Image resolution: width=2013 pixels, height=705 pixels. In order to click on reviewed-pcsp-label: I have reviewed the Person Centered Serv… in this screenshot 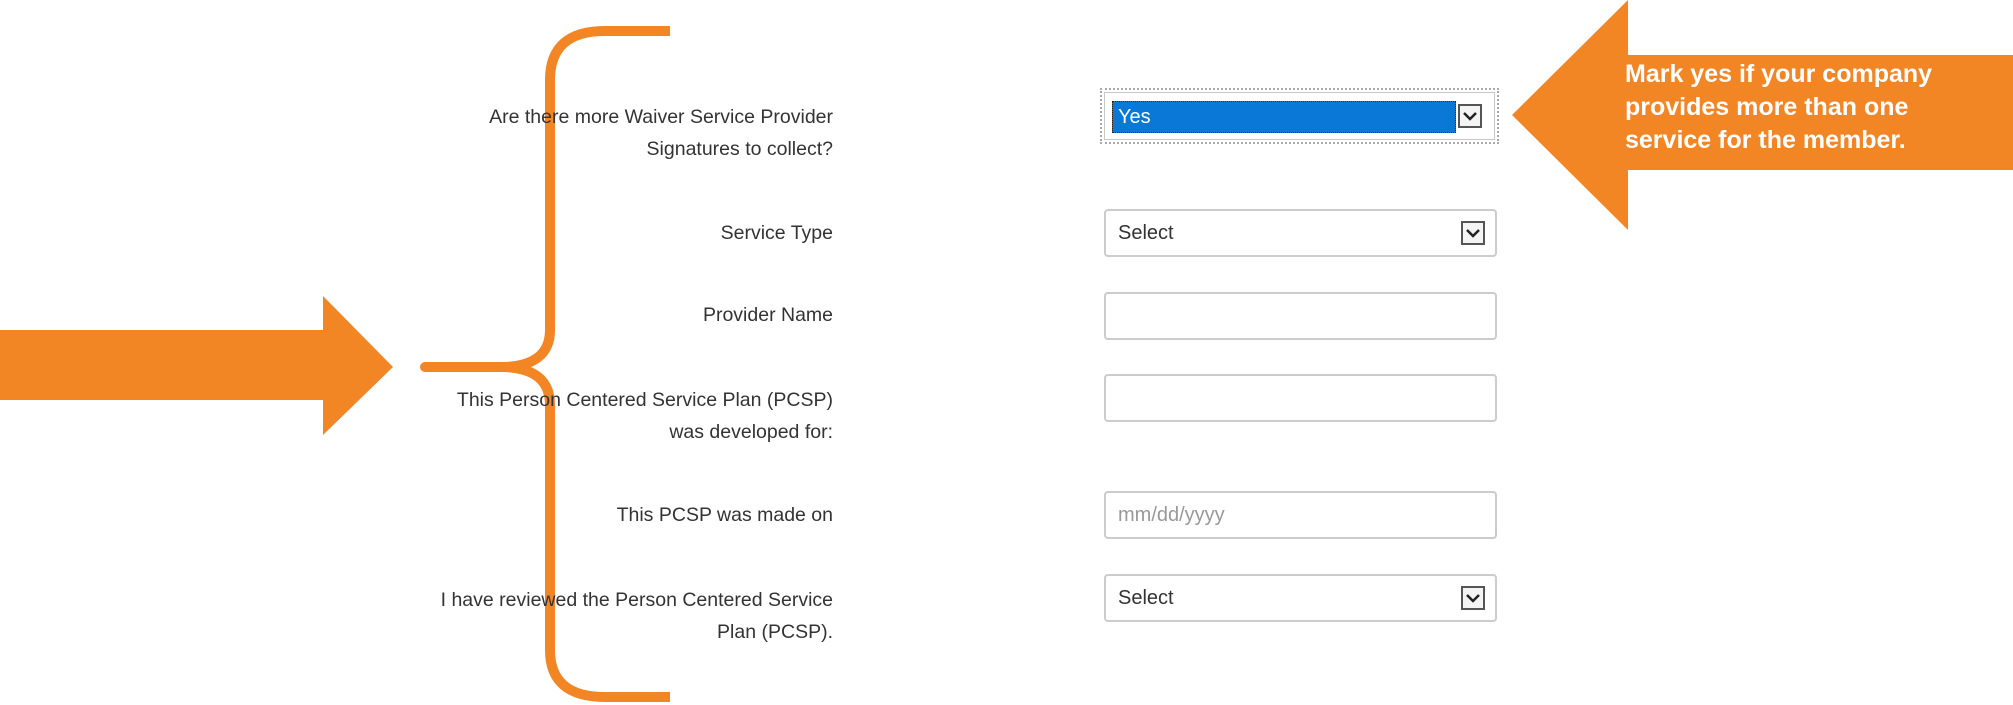, I will do `click(636, 616)`.